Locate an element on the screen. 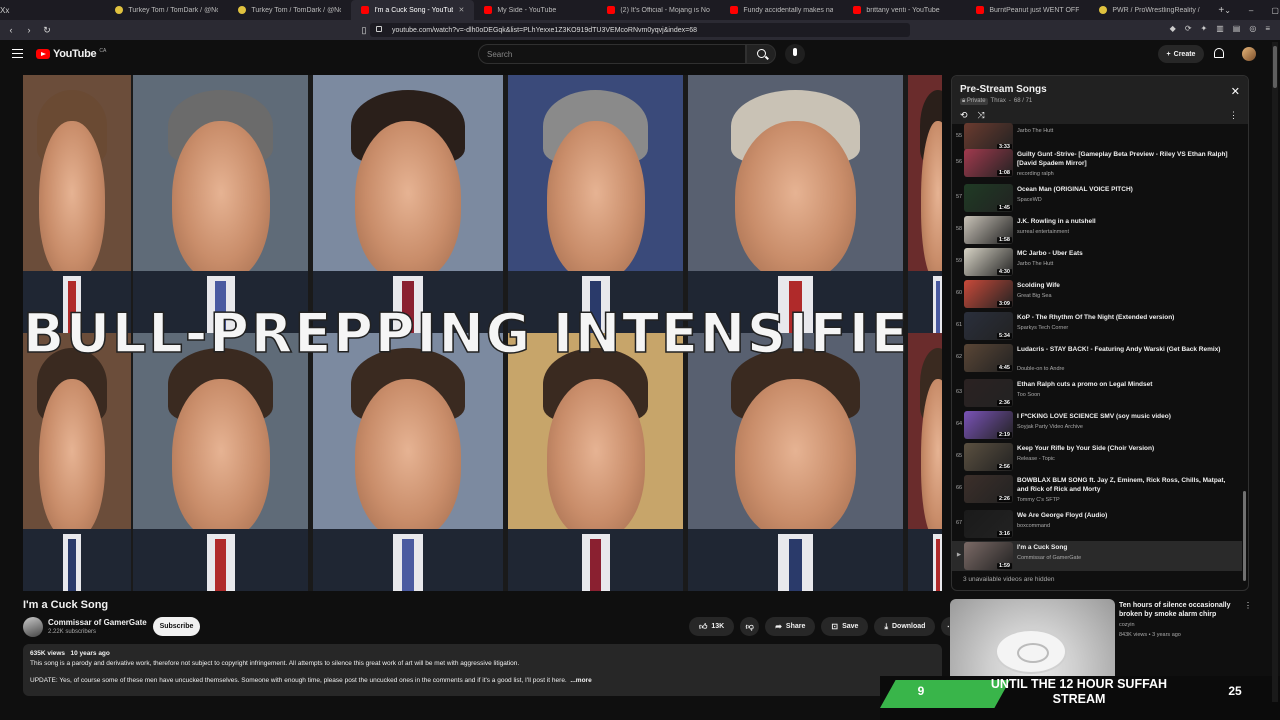  library-icon: ▥ is located at coordinates (1220, 28).